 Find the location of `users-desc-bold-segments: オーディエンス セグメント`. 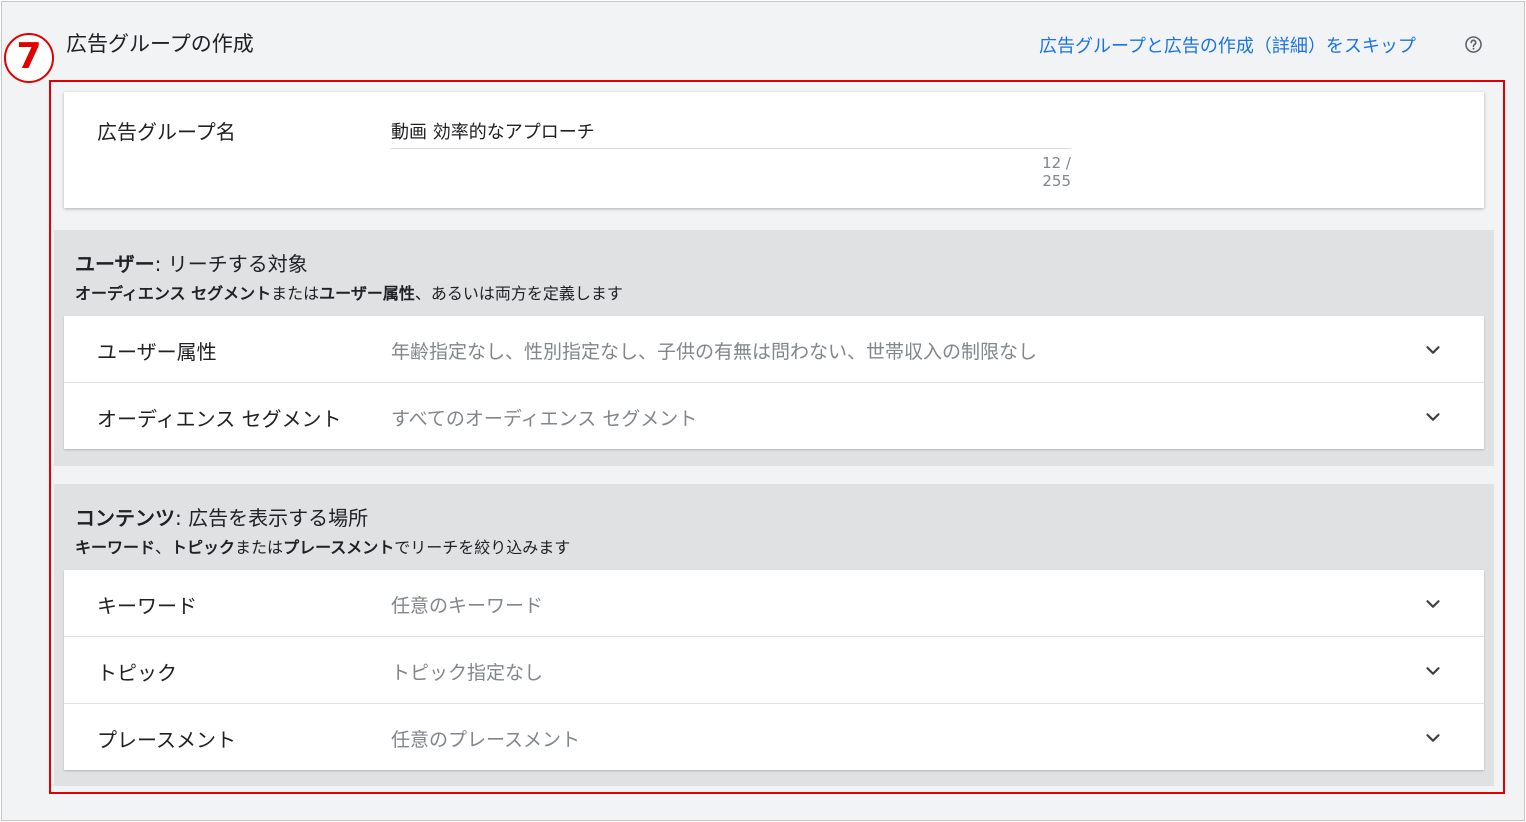

users-desc-bold-segments: オーディエンス セグメント is located at coordinates (173, 293).